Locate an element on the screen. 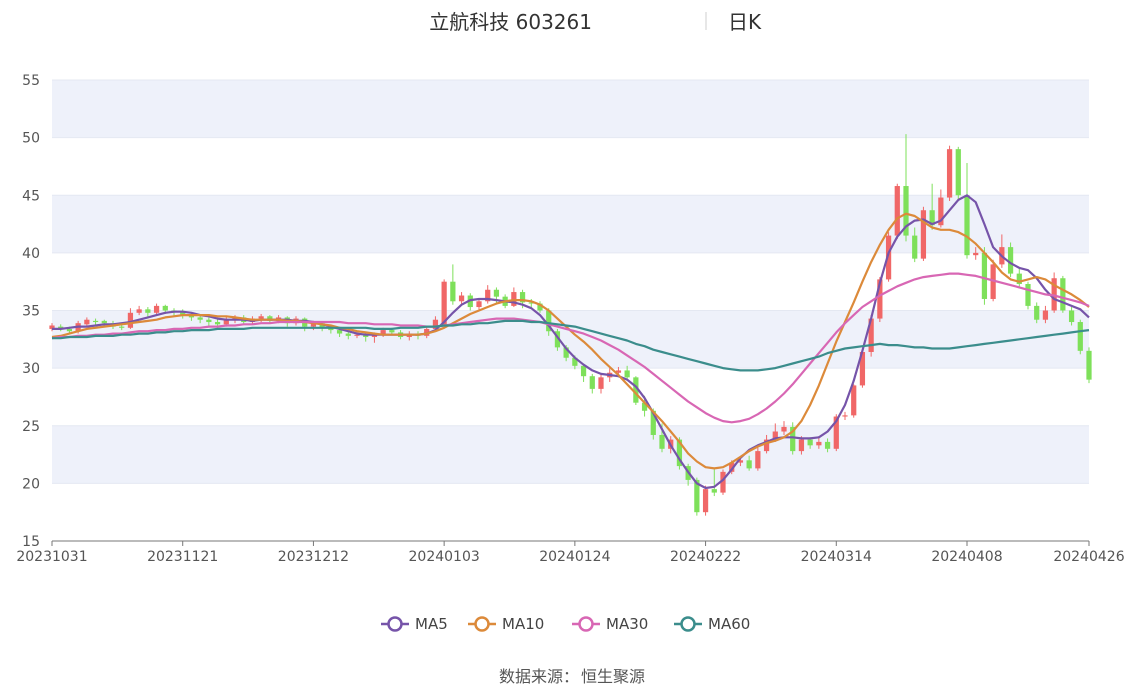 This screenshot has height=689, width=1134. x-tick-label: 20240103 is located at coordinates (444, 557).